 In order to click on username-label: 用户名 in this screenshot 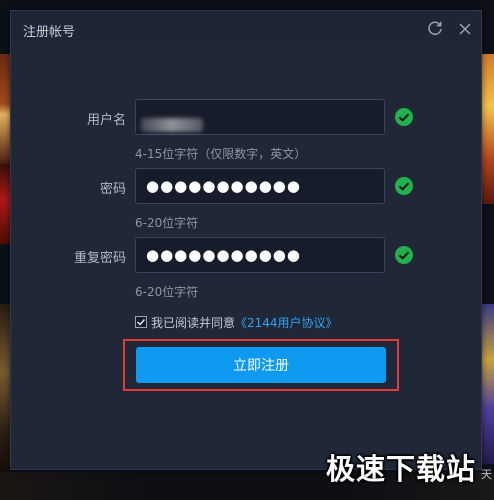, I will do `click(106, 120)`.